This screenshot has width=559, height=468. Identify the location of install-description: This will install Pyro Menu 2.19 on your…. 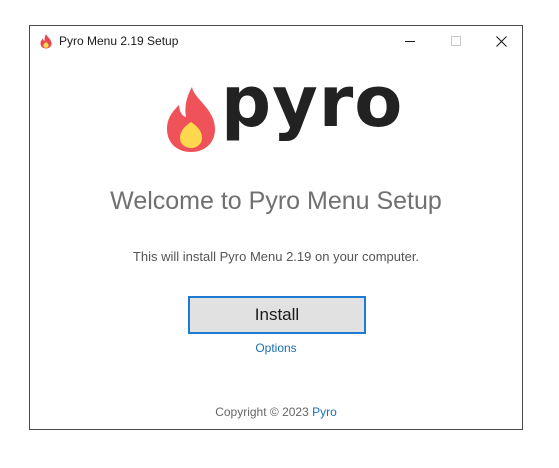
(276, 256).